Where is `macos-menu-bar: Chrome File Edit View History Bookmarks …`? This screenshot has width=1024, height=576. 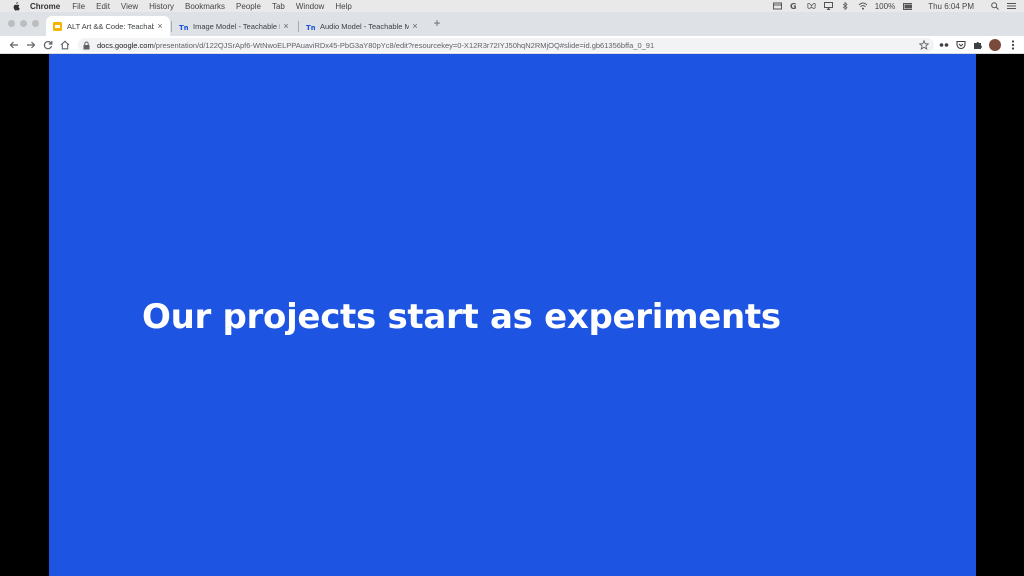
macos-menu-bar: Chrome File Edit View History Bookmarks … is located at coordinates (512, 6).